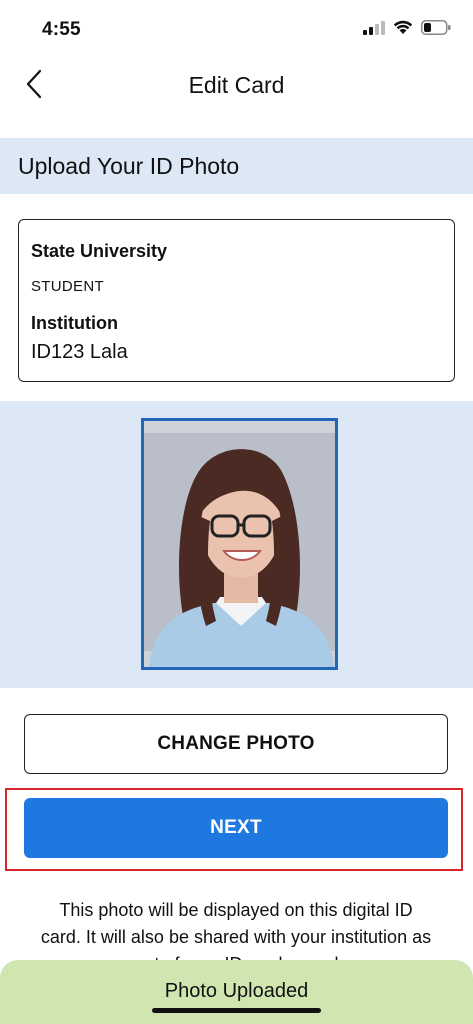 The height and width of the screenshot is (1024, 473). What do you see at coordinates (236, 30) in the screenshot?
I see `status-bar: 4:55` at bounding box center [236, 30].